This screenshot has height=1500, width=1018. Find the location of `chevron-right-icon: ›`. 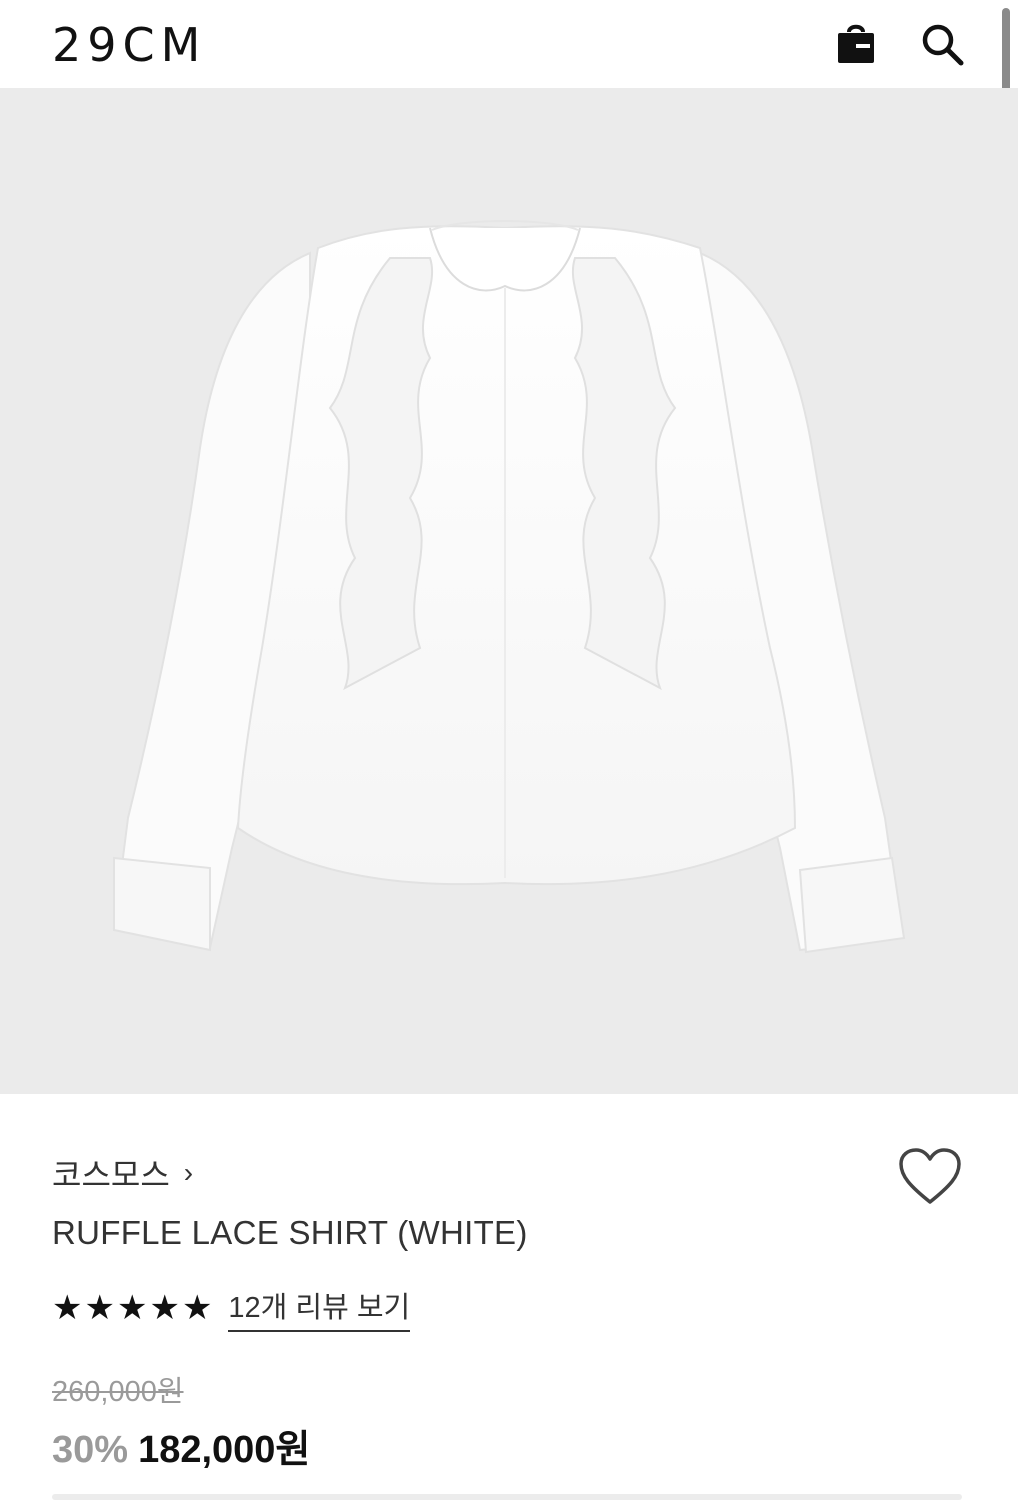

chevron-right-icon: › is located at coordinates (188, 1172).